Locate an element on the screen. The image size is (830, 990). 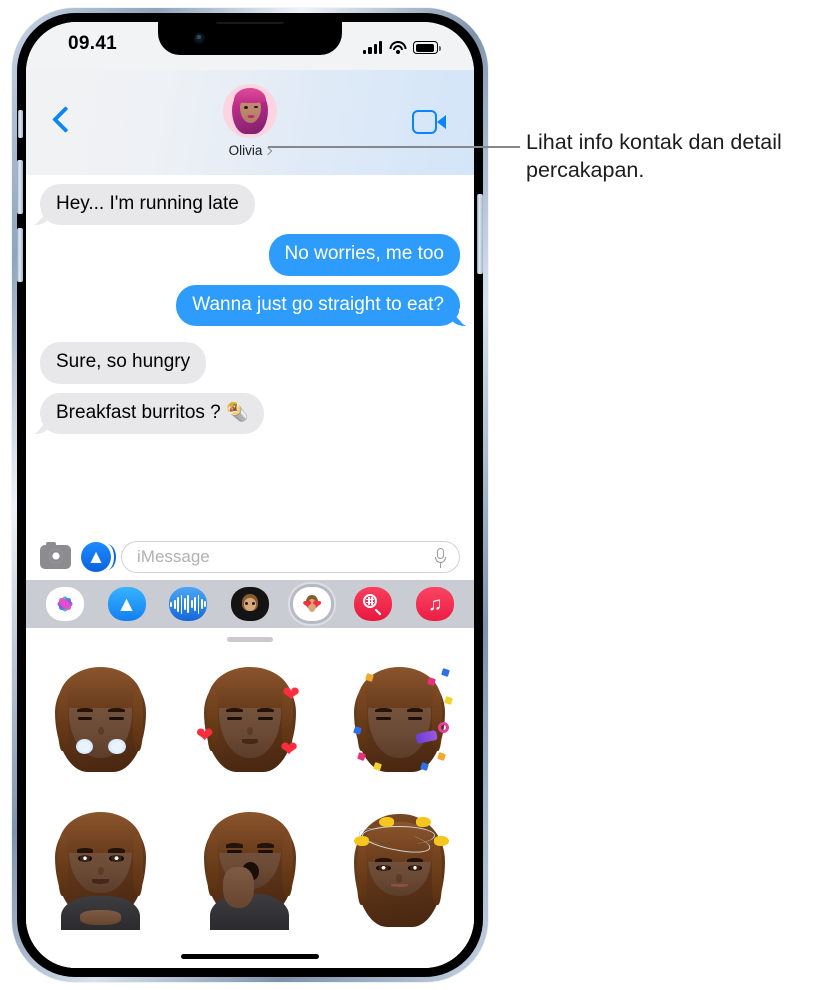
memoji-sticker-hearts: ❤ ❤ ❤ is located at coordinates (248, 725).